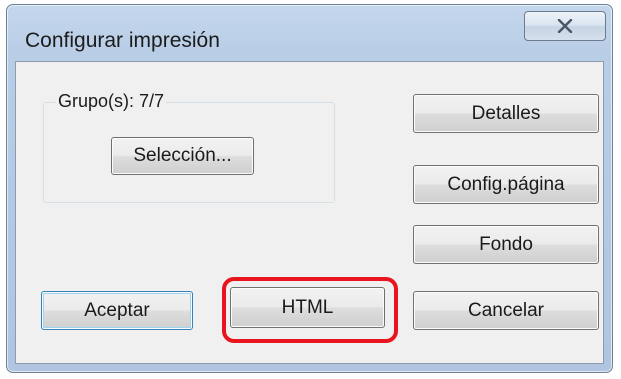 The width and height of the screenshot is (621, 379). What do you see at coordinates (506, 113) in the screenshot?
I see `details-button: Detalles` at bounding box center [506, 113].